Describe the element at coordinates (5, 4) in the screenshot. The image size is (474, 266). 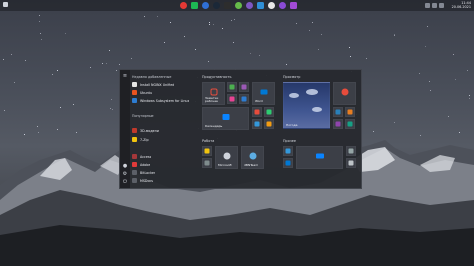
I see `start-button` at that location.